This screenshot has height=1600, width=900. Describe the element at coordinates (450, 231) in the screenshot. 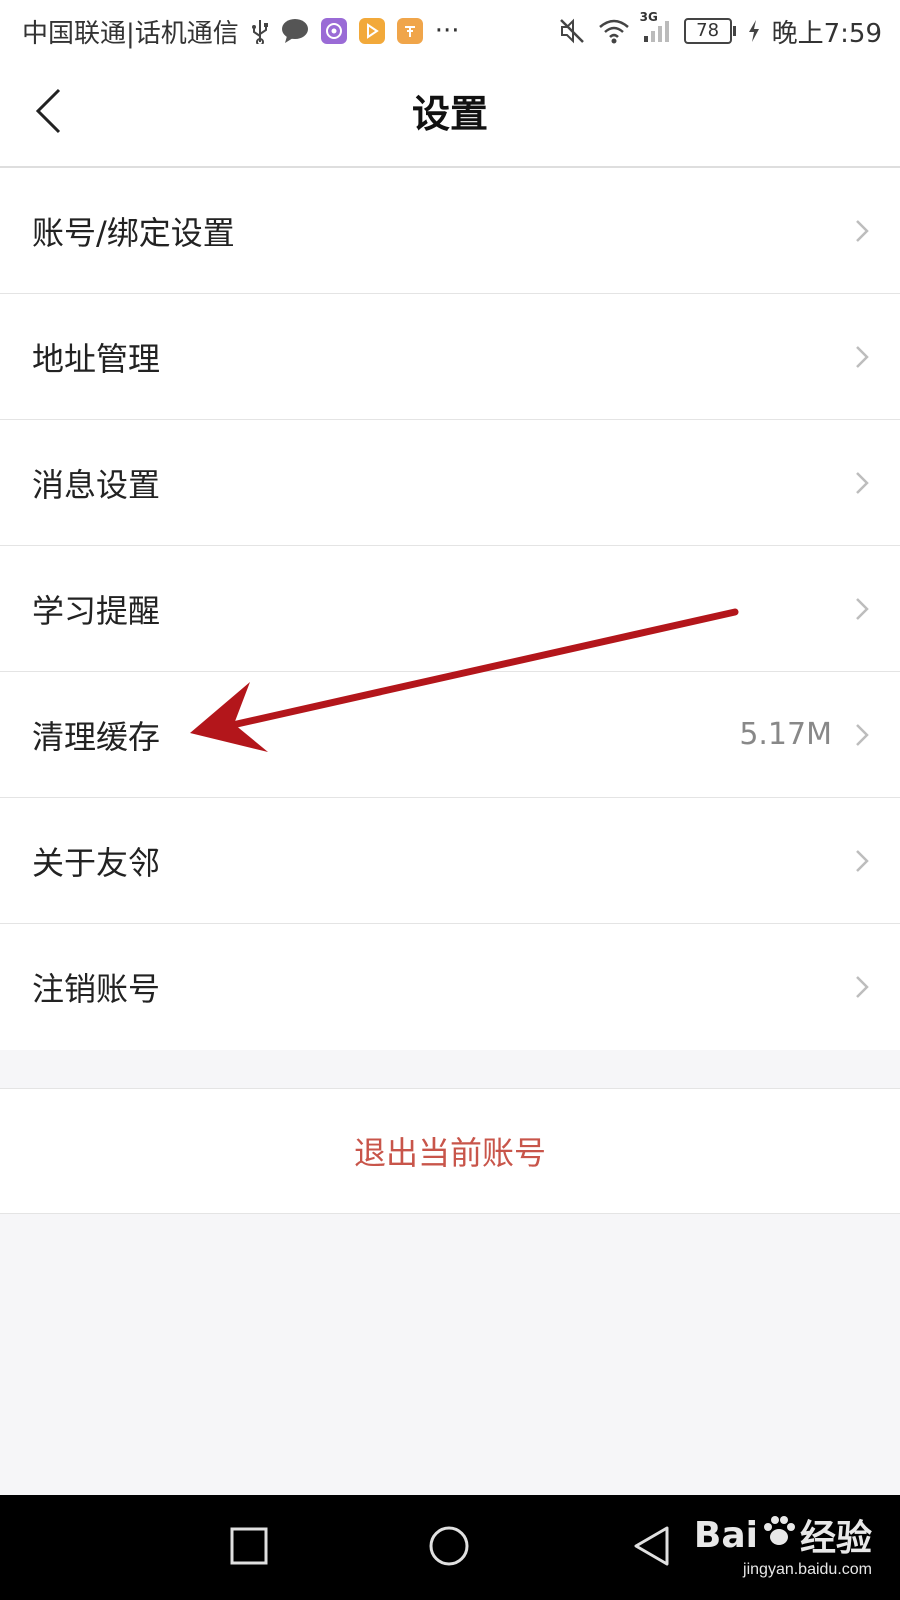

I see `settings-row-account-binding: 账号/绑定设置` at that location.